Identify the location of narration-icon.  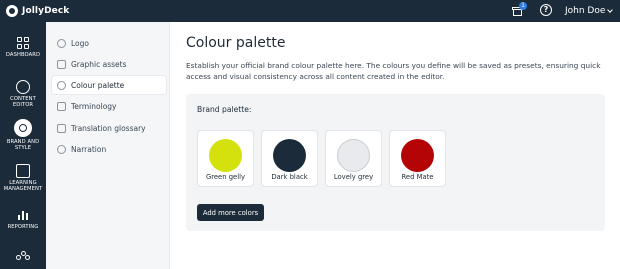
(61, 149).